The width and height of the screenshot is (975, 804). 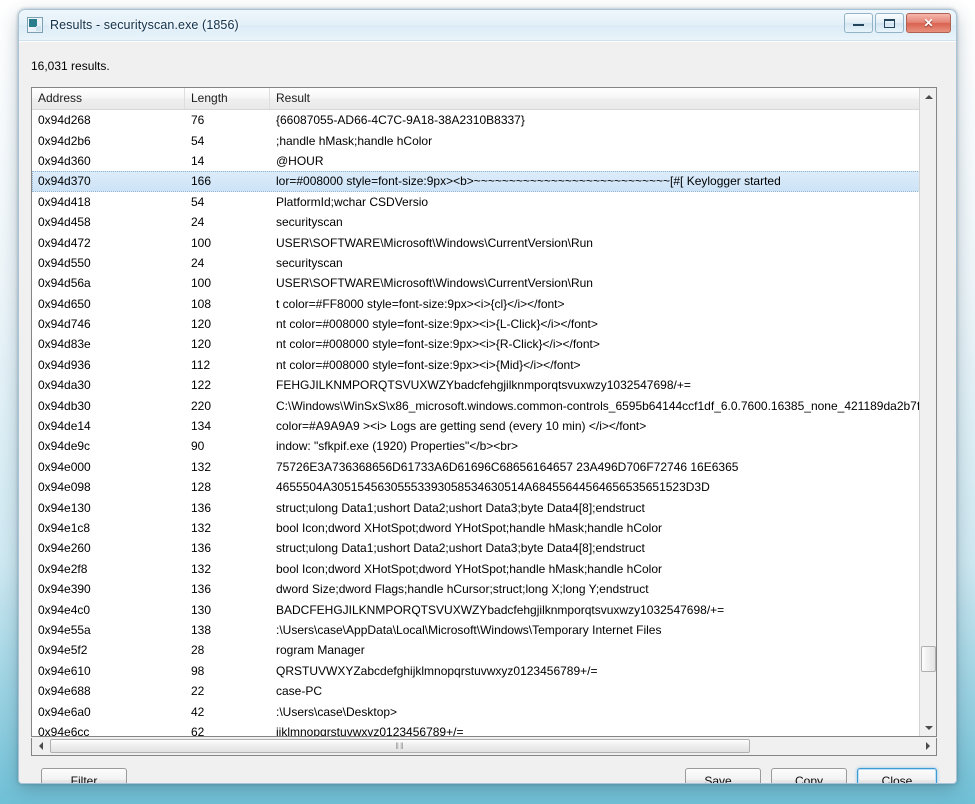 I want to click on cell-address: 0x94e130, so click(x=64, y=507).